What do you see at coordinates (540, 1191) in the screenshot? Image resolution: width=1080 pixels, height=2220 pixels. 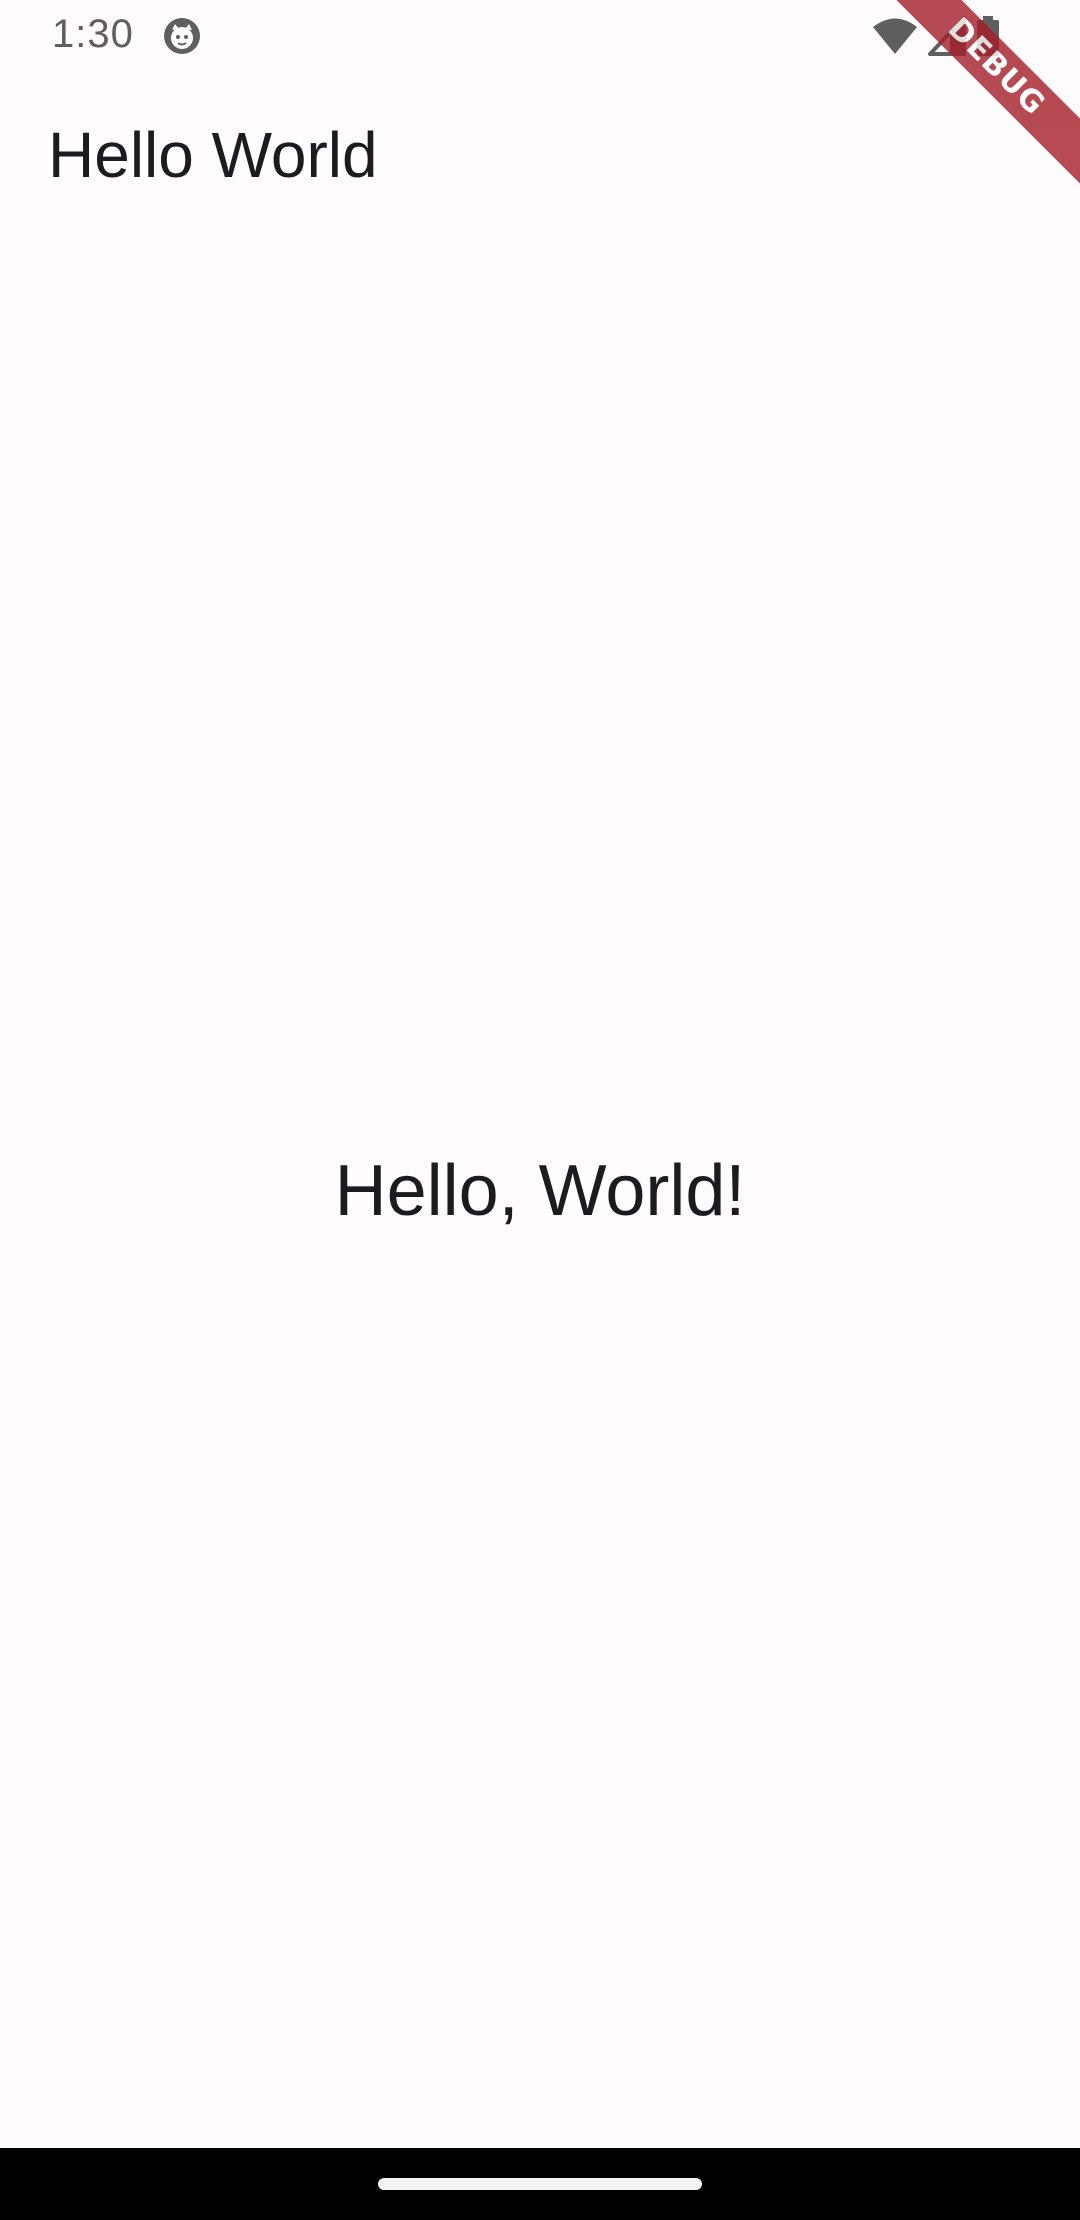 I see `center-text: Hello, World!` at bounding box center [540, 1191].